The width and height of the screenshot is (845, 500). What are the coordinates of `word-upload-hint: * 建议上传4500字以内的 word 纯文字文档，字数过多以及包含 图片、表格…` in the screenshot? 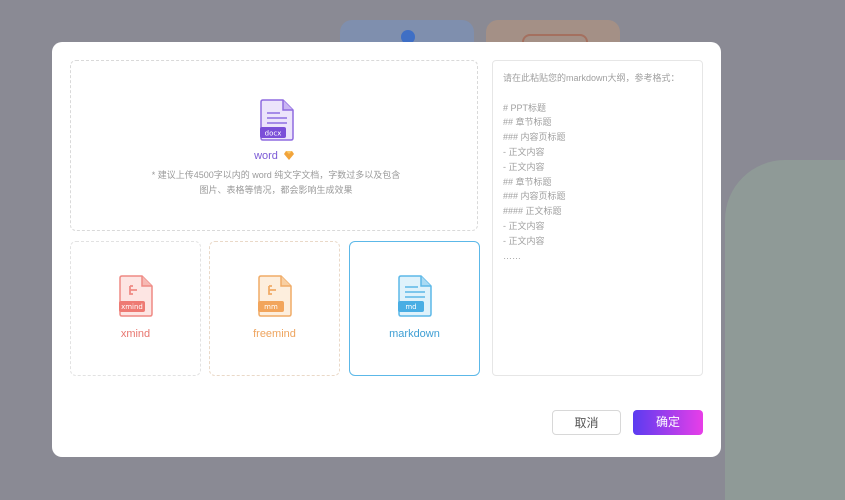 It's located at (276, 183).